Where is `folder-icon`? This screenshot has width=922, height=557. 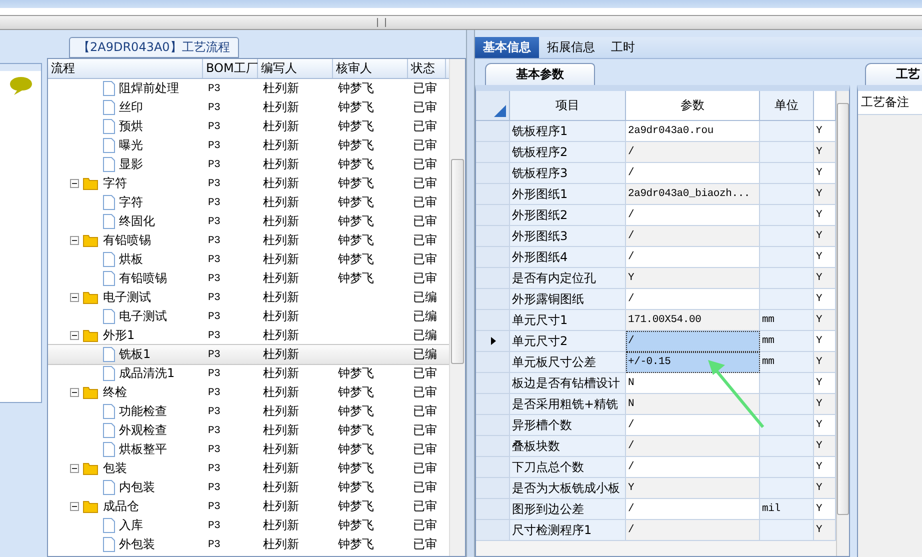
folder-icon is located at coordinates (91, 240).